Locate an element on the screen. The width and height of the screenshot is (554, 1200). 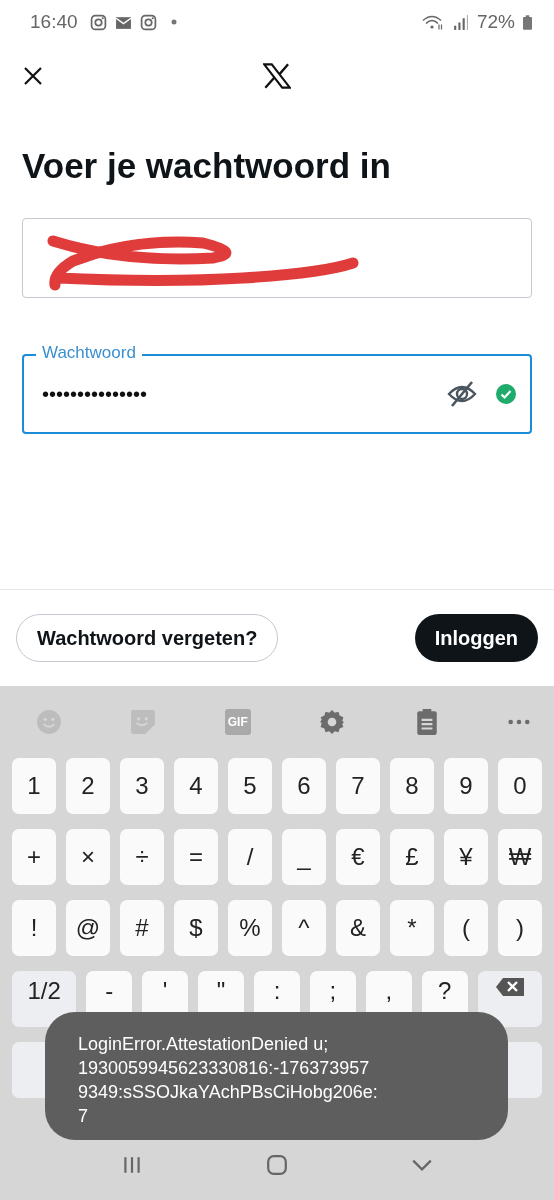
keyboard-key: # is located at coordinates (142, 928).